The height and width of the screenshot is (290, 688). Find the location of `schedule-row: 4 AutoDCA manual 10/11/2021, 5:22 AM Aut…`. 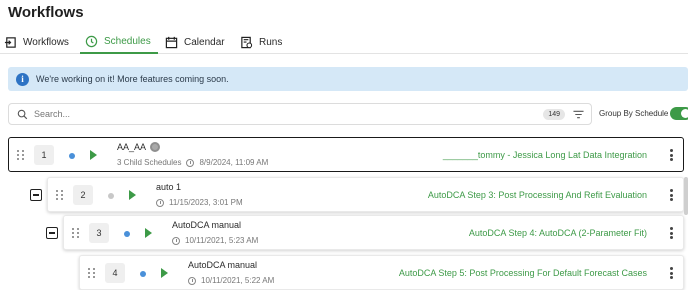

schedule-row: 4 AutoDCA manual 10/11/2021, 5:22 AM Aut… is located at coordinates (381, 272).